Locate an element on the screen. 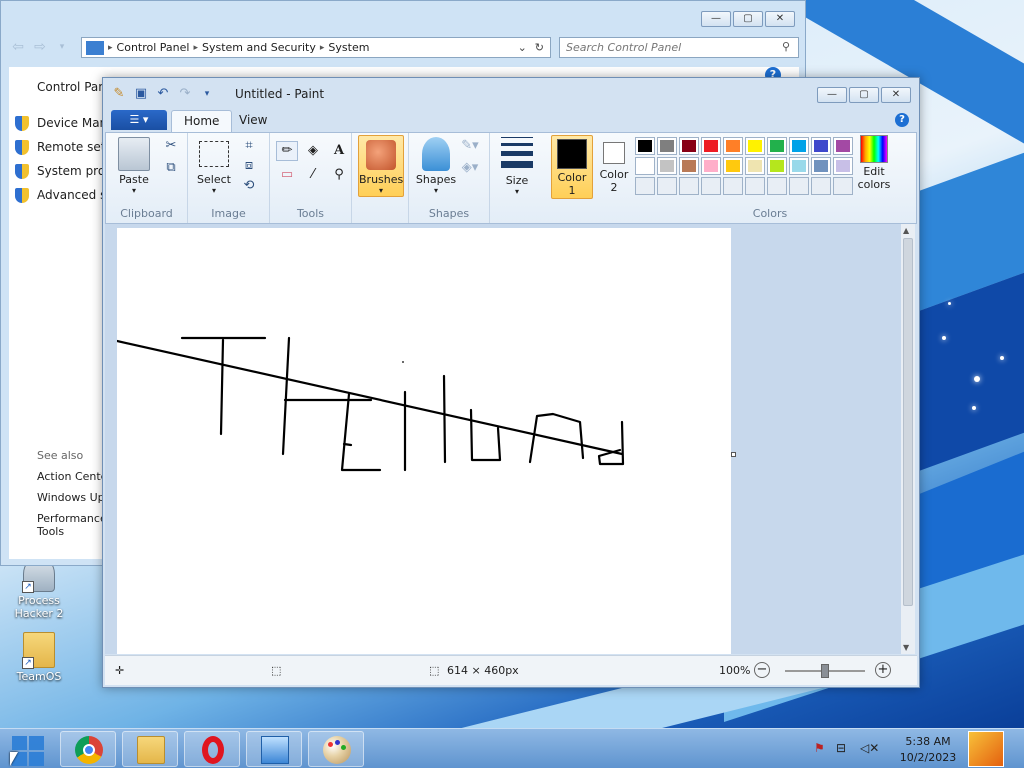 Image resolution: width=1024 pixels, height=768 pixels. scroll-up-arrow-icon: ▲ is located at coordinates (906, 230).